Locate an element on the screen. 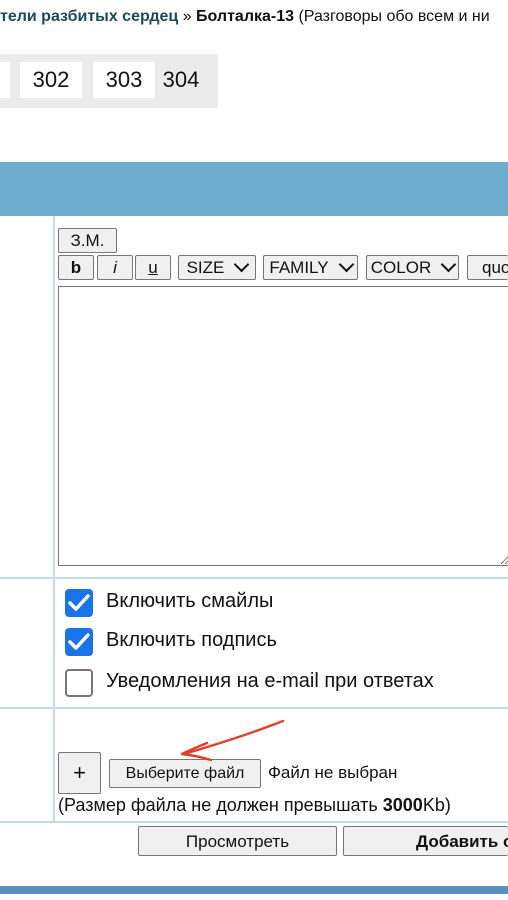 This screenshot has width=508, height=900. color-select-label: COLOR is located at coordinates (401, 267).